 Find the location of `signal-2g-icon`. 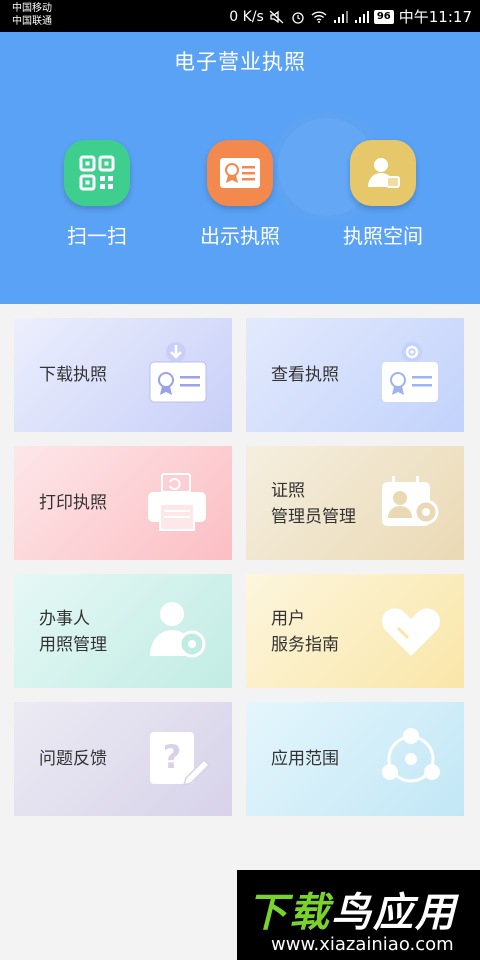

signal-2g-icon is located at coordinates (340, 16).